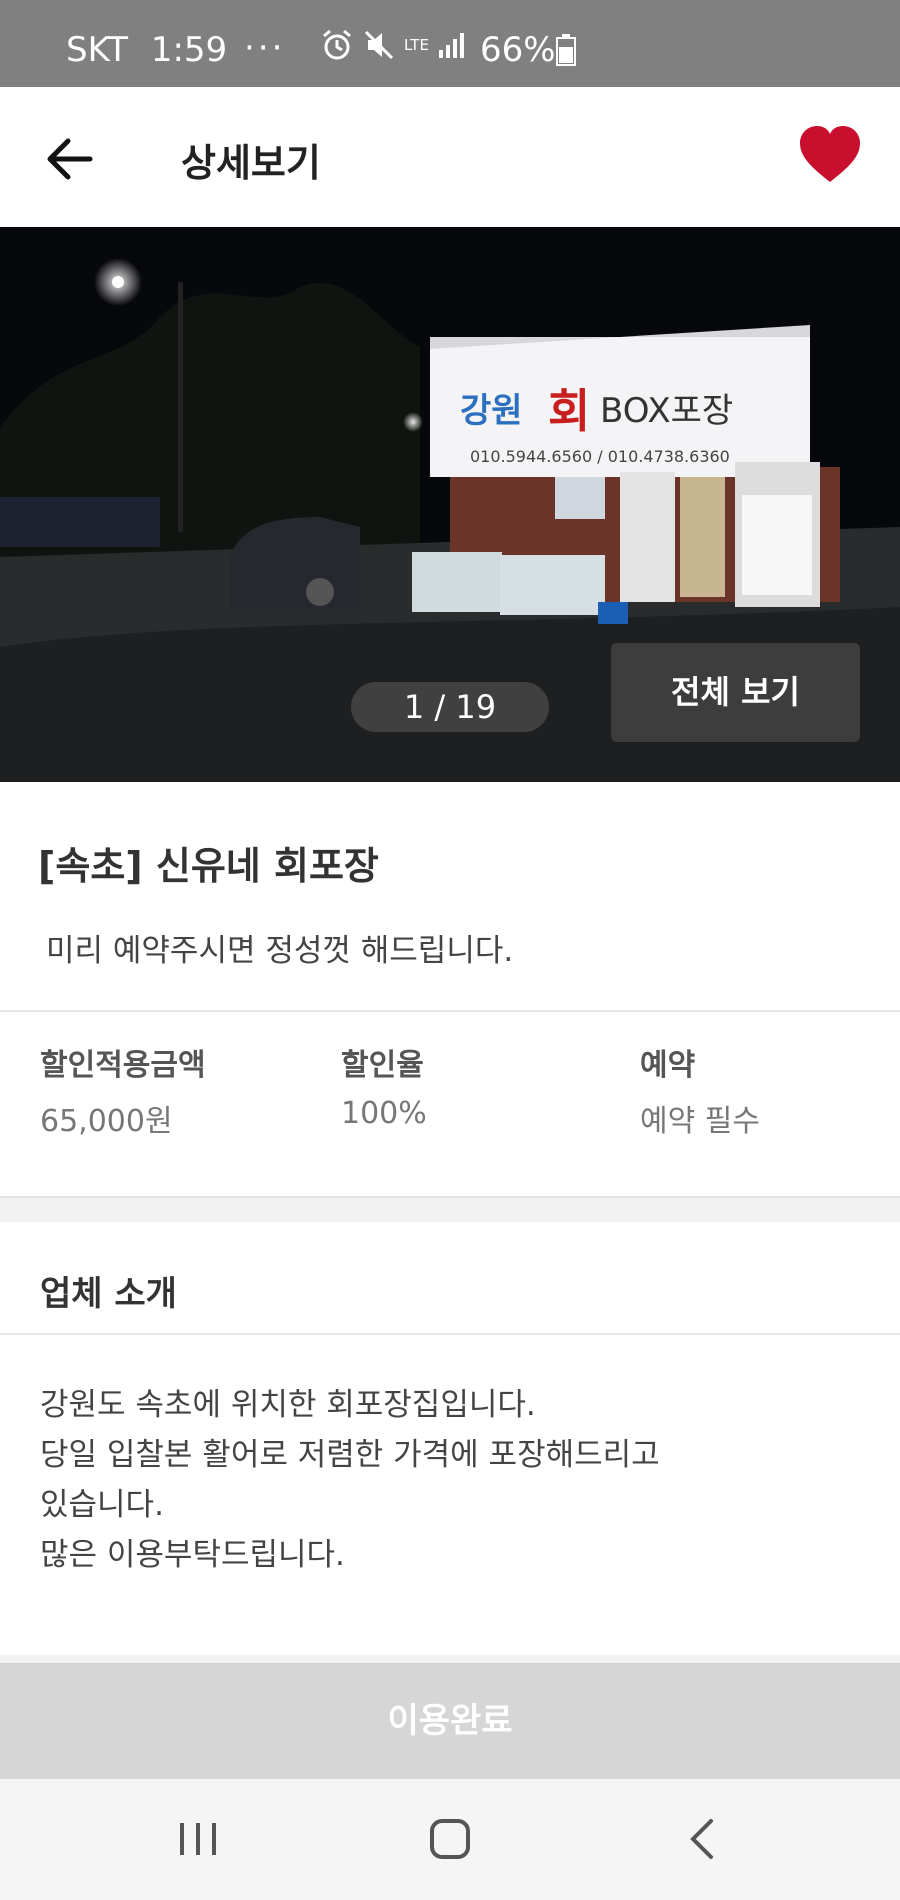 The image size is (900, 1900). I want to click on status-icons: LTE, so click(393, 45).